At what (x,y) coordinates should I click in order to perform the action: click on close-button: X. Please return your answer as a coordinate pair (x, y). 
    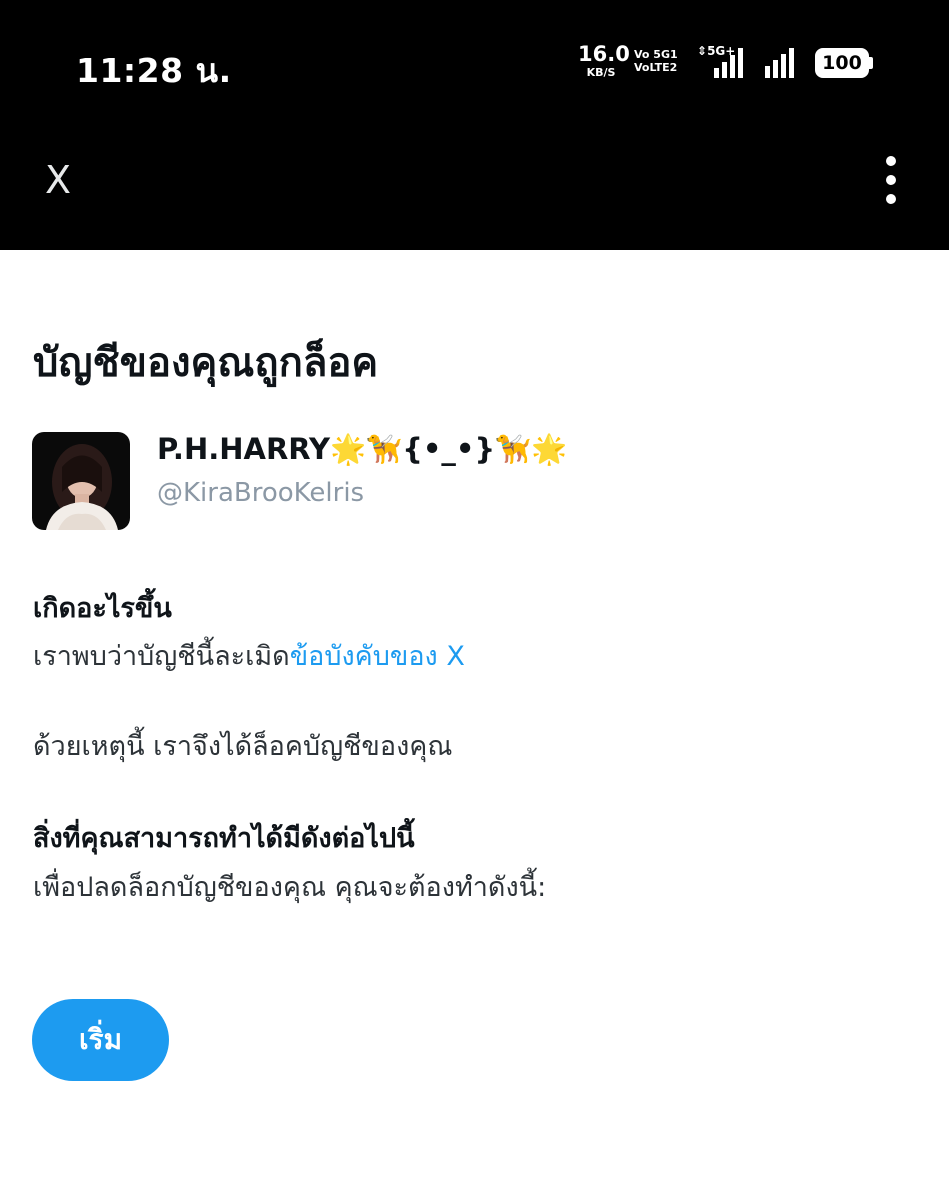
    Looking at the image, I should click on (58, 180).